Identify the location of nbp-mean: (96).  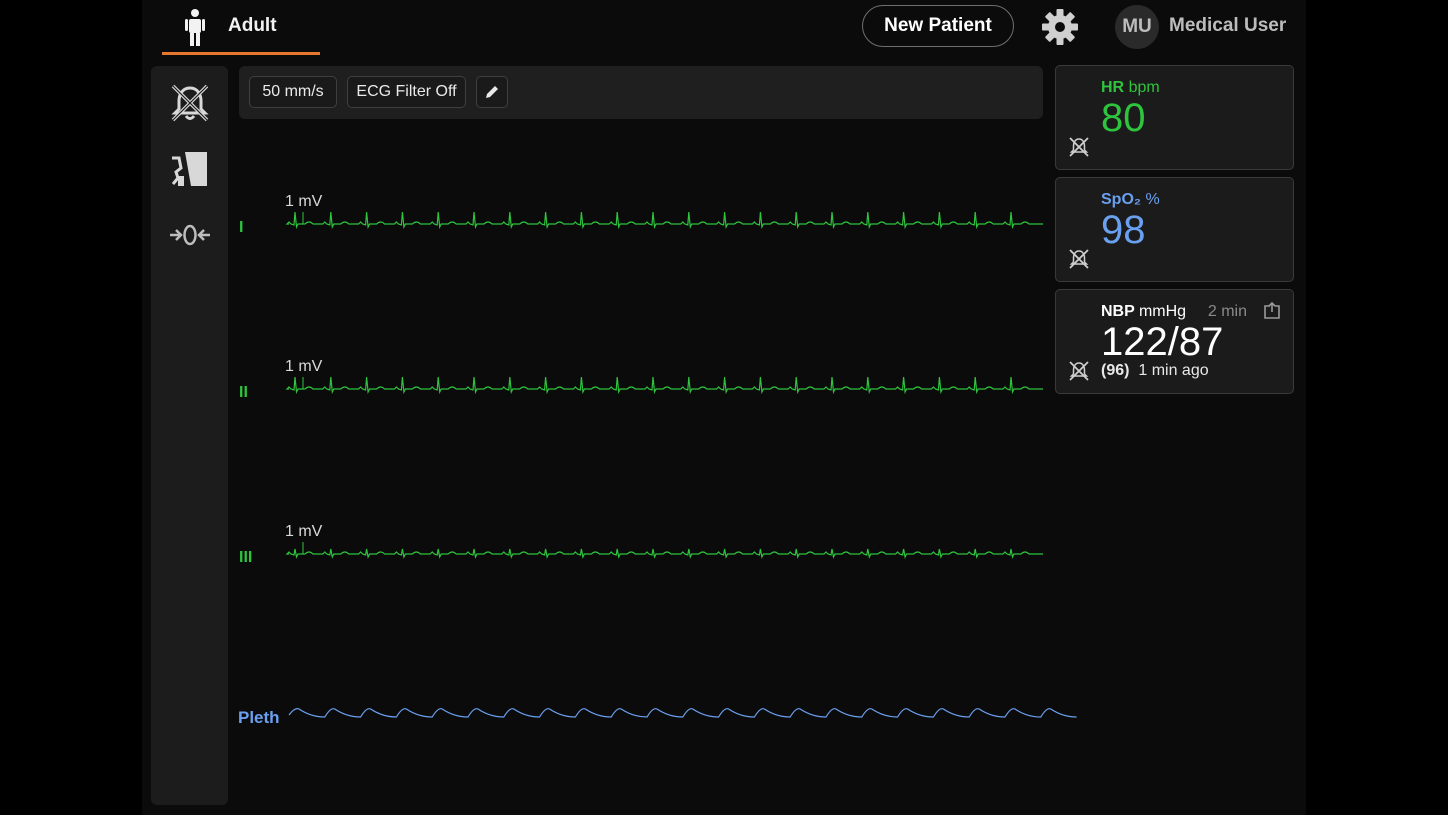
(1115, 370).